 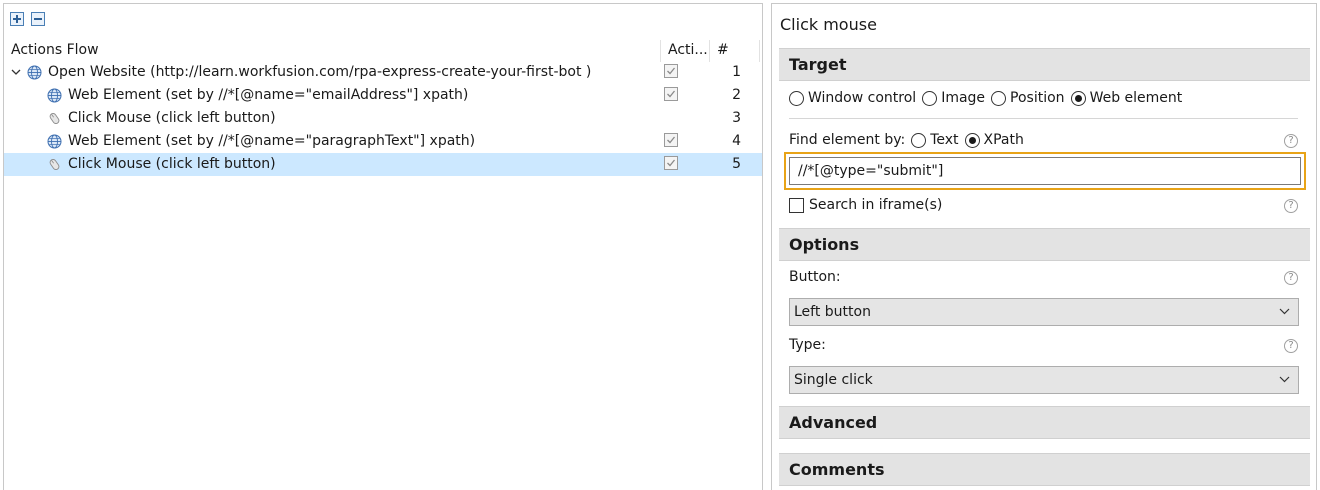 I want to click on tree-header: Actions Flow Acti... #, so click(x=383, y=50).